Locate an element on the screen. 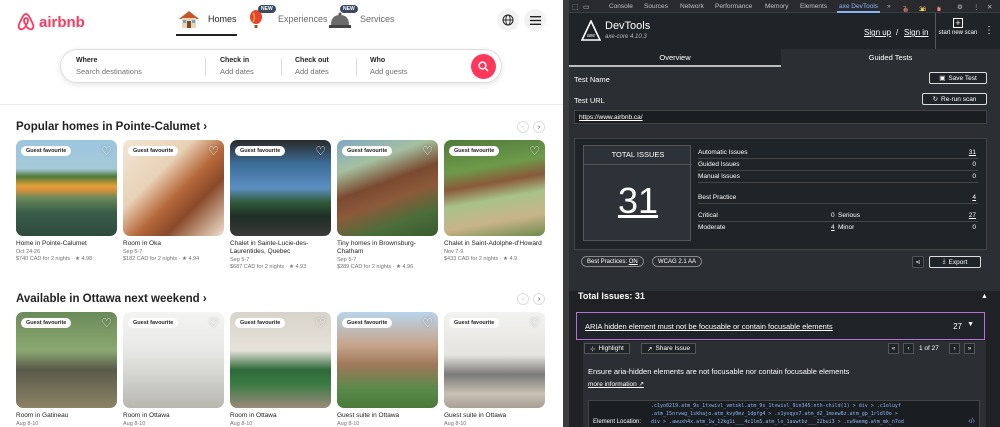 This screenshot has height=427, width=1000. tab-overview: Overview is located at coordinates (675, 58).